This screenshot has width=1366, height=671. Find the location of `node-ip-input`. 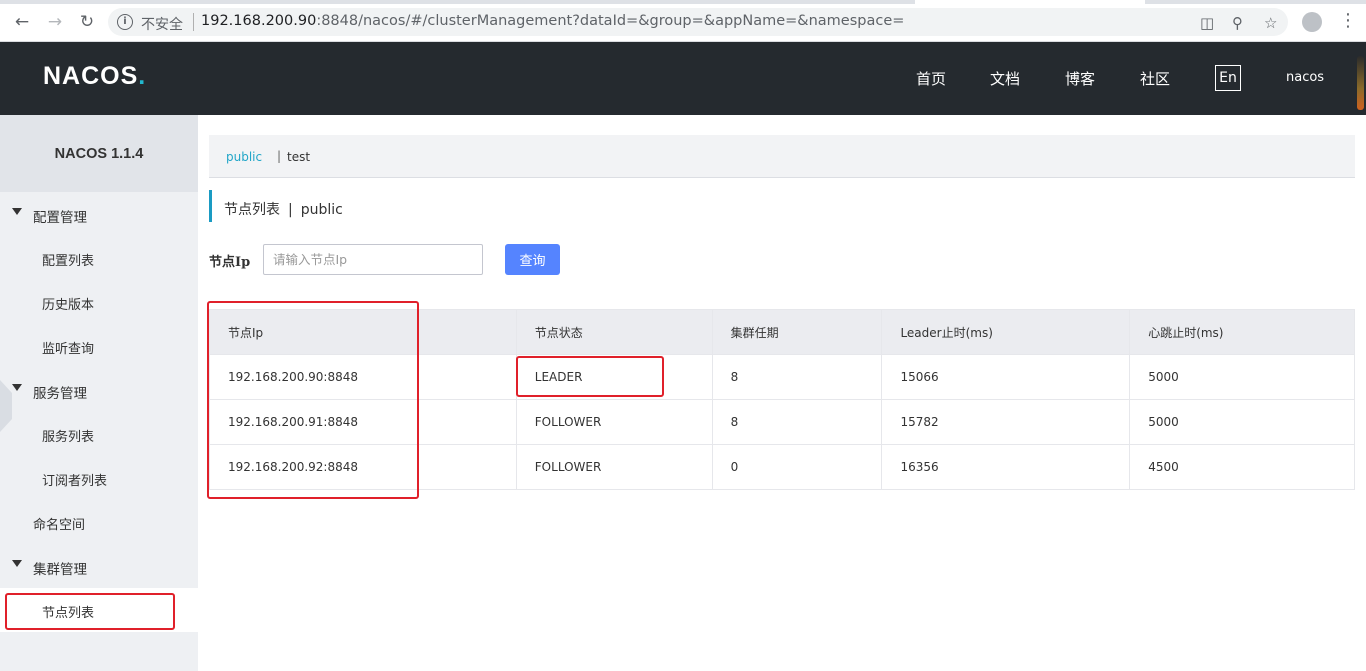

node-ip-input is located at coordinates (373, 259).